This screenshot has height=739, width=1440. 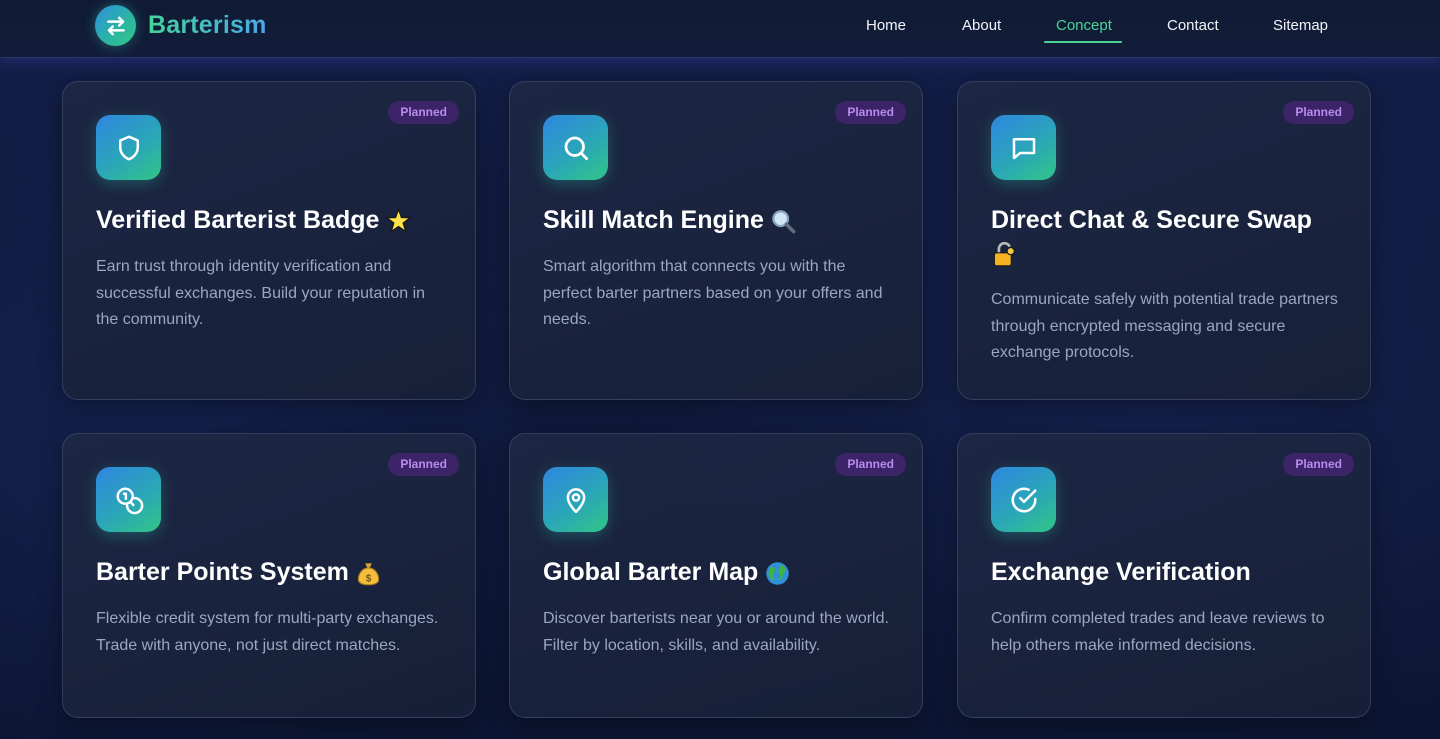 What do you see at coordinates (1084, 25) in the screenshot?
I see `nav-concept: Concept` at bounding box center [1084, 25].